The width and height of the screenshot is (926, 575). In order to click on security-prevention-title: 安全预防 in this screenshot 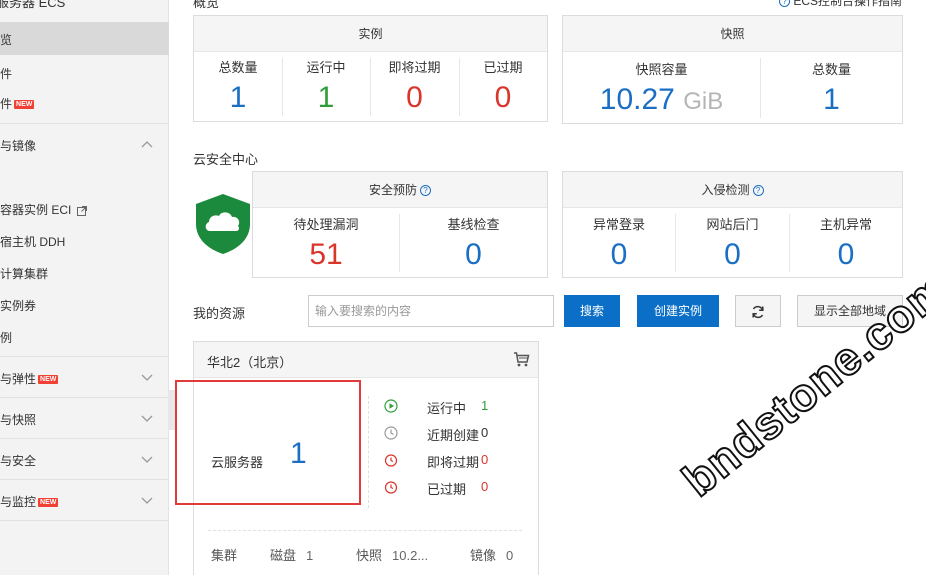, I will do `click(392, 190)`.